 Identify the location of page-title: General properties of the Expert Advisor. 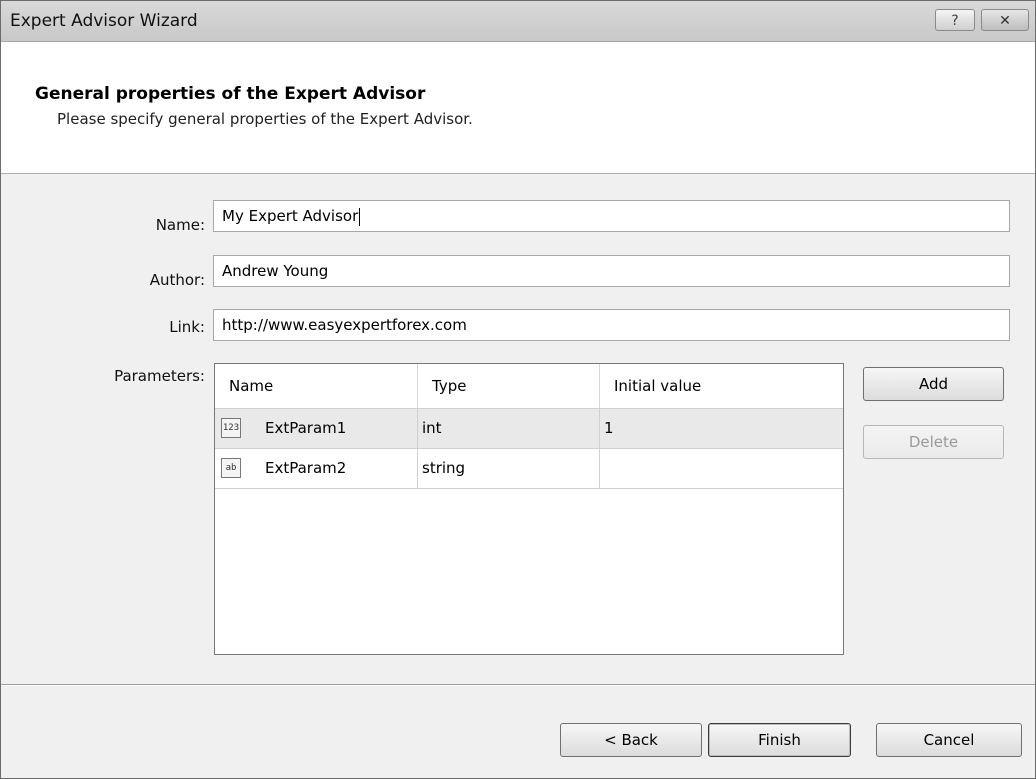
(230, 94).